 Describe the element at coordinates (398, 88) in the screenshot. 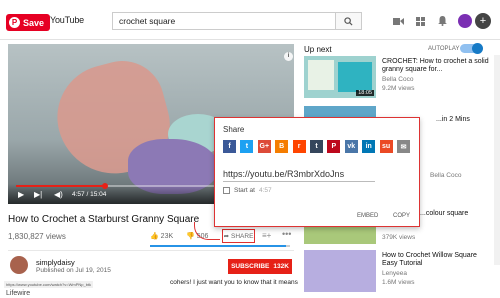

I see `related-video-views: 9.2M views` at that location.